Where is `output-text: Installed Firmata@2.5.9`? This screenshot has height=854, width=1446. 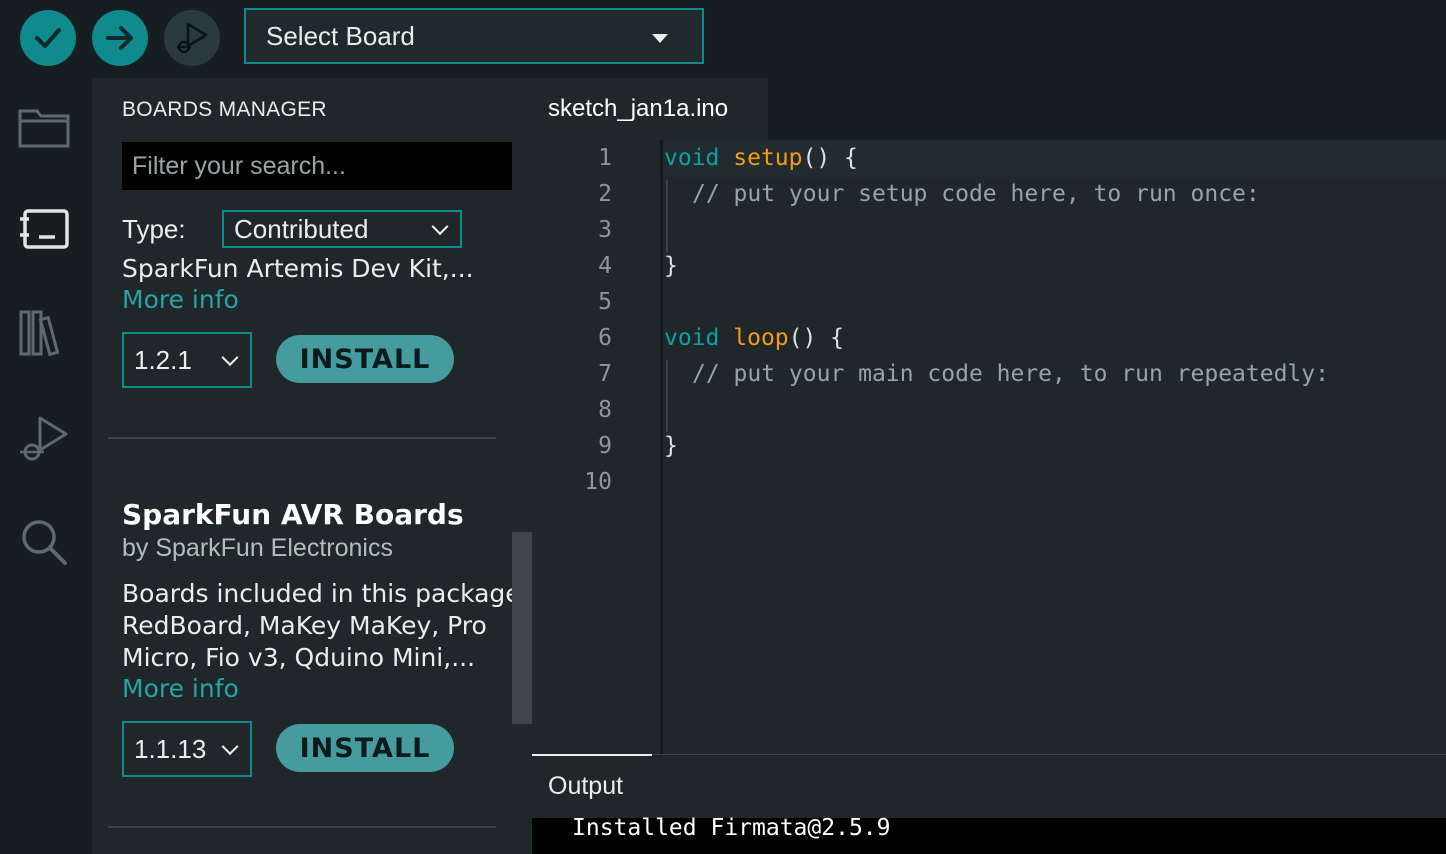
output-text: Installed Firmata@2.5.9 is located at coordinates (731, 828).